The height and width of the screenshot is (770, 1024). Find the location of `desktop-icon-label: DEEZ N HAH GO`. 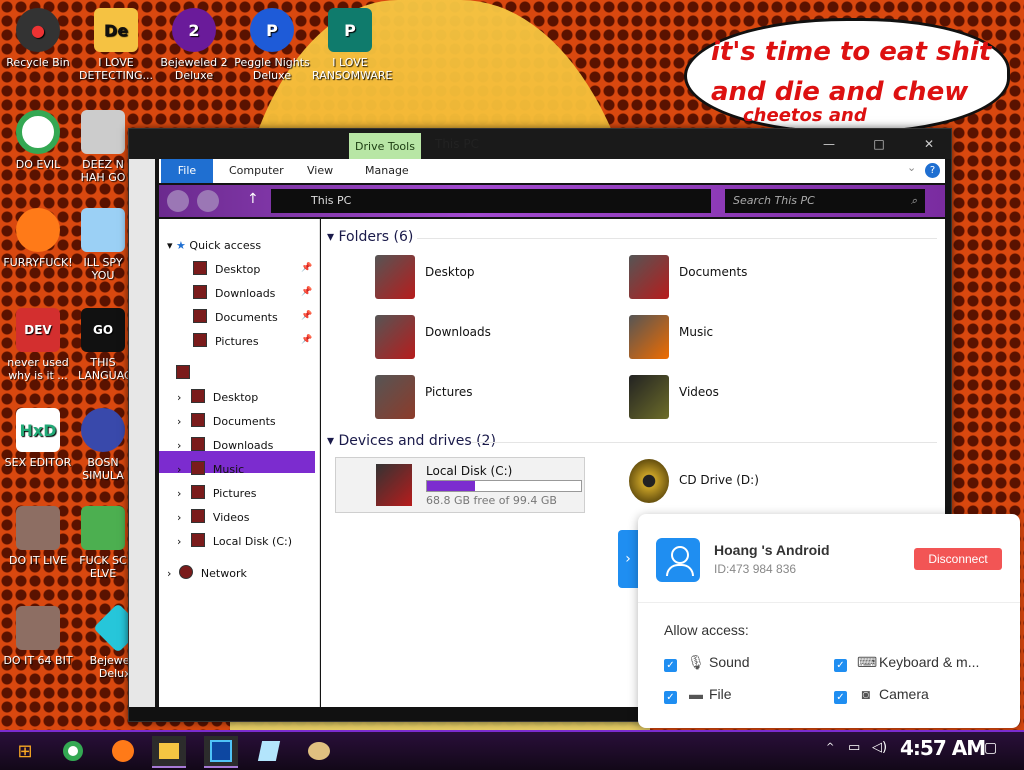

desktop-icon-label: DEEZ N HAH GO is located at coordinates (103, 171).